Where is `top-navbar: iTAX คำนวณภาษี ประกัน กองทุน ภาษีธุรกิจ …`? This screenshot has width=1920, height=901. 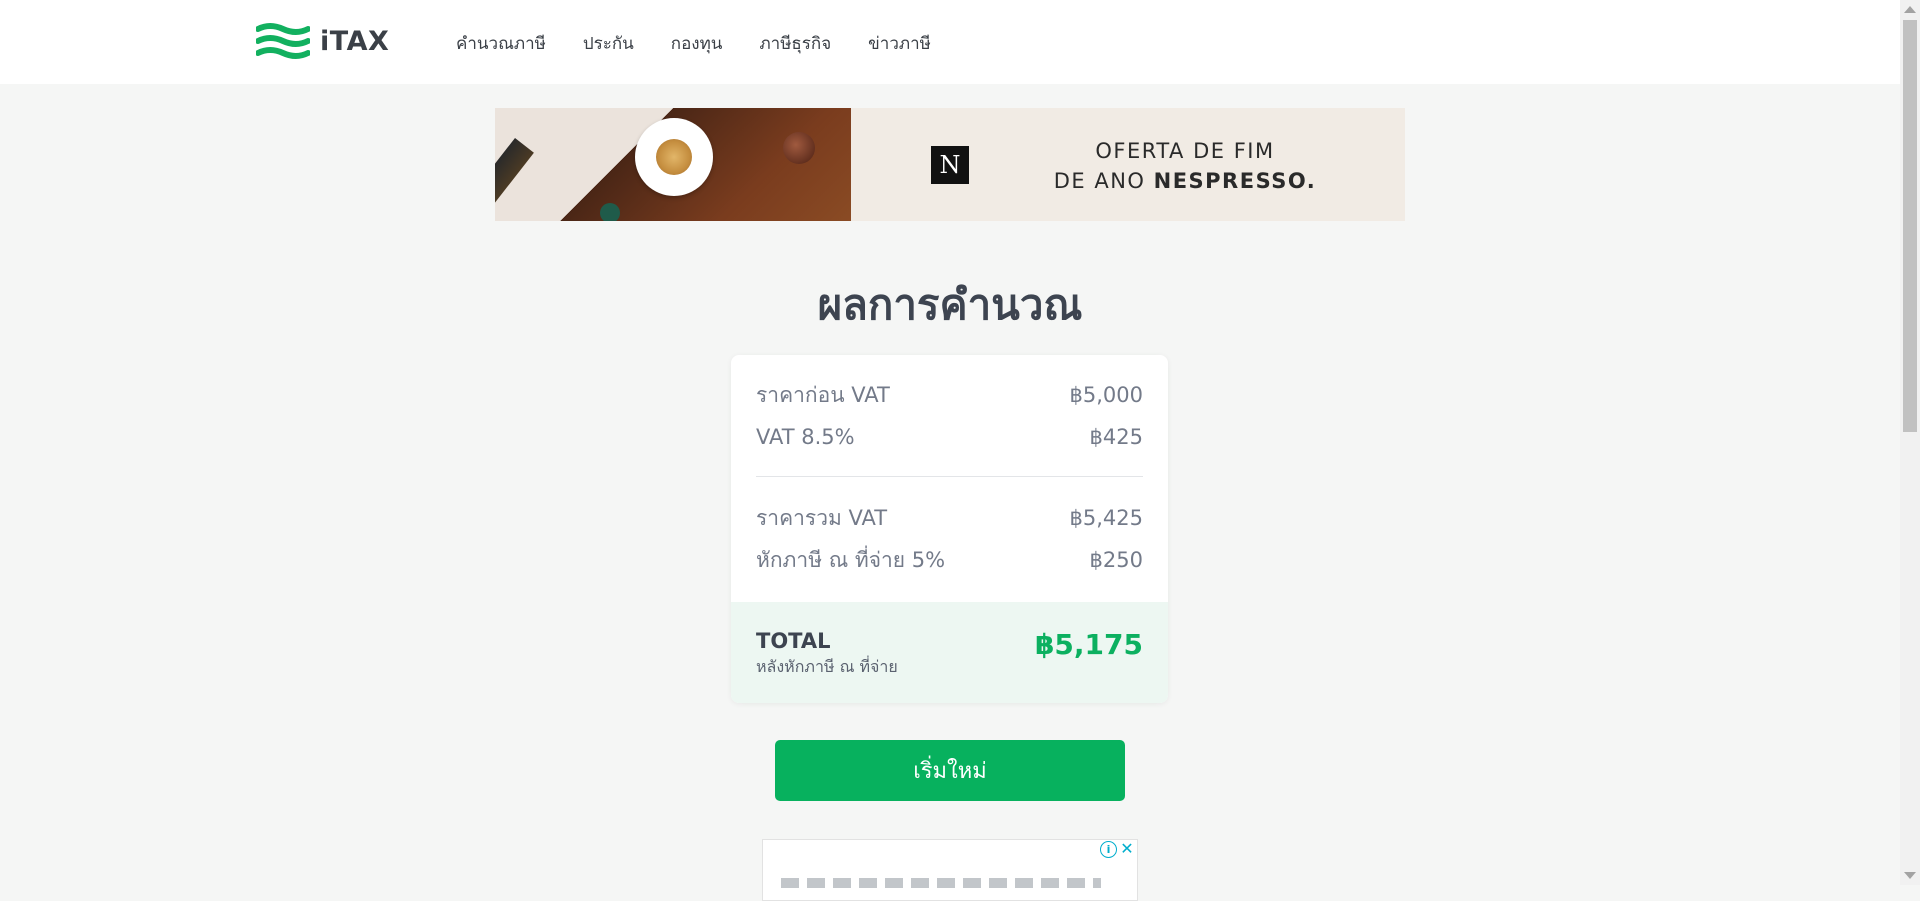
top-navbar: iTAX คำนวณภาษี ประกัน กองทุน ภาษีธุรกิจ … is located at coordinates (950, 42).